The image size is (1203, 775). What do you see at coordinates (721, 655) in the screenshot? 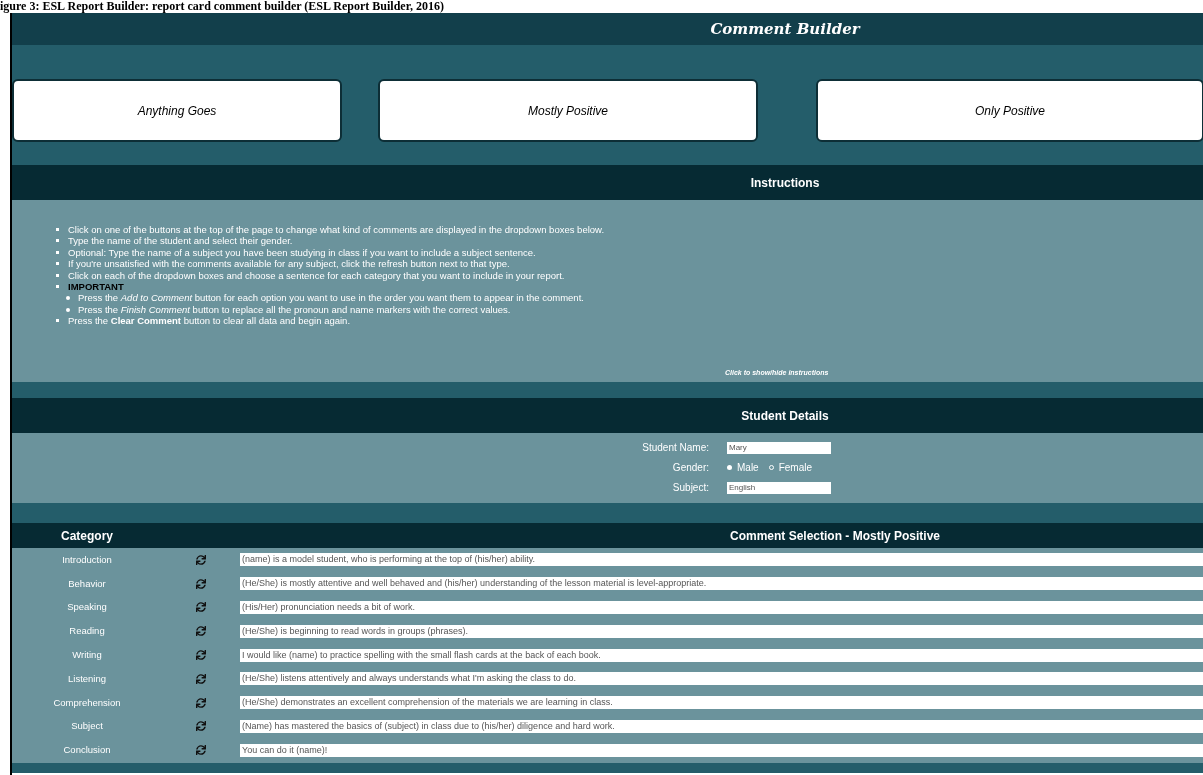
I see `comment-dropdown: I would like (name) to practice spelling with the small flash cards at the back of each book.` at bounding box center [721, 655].